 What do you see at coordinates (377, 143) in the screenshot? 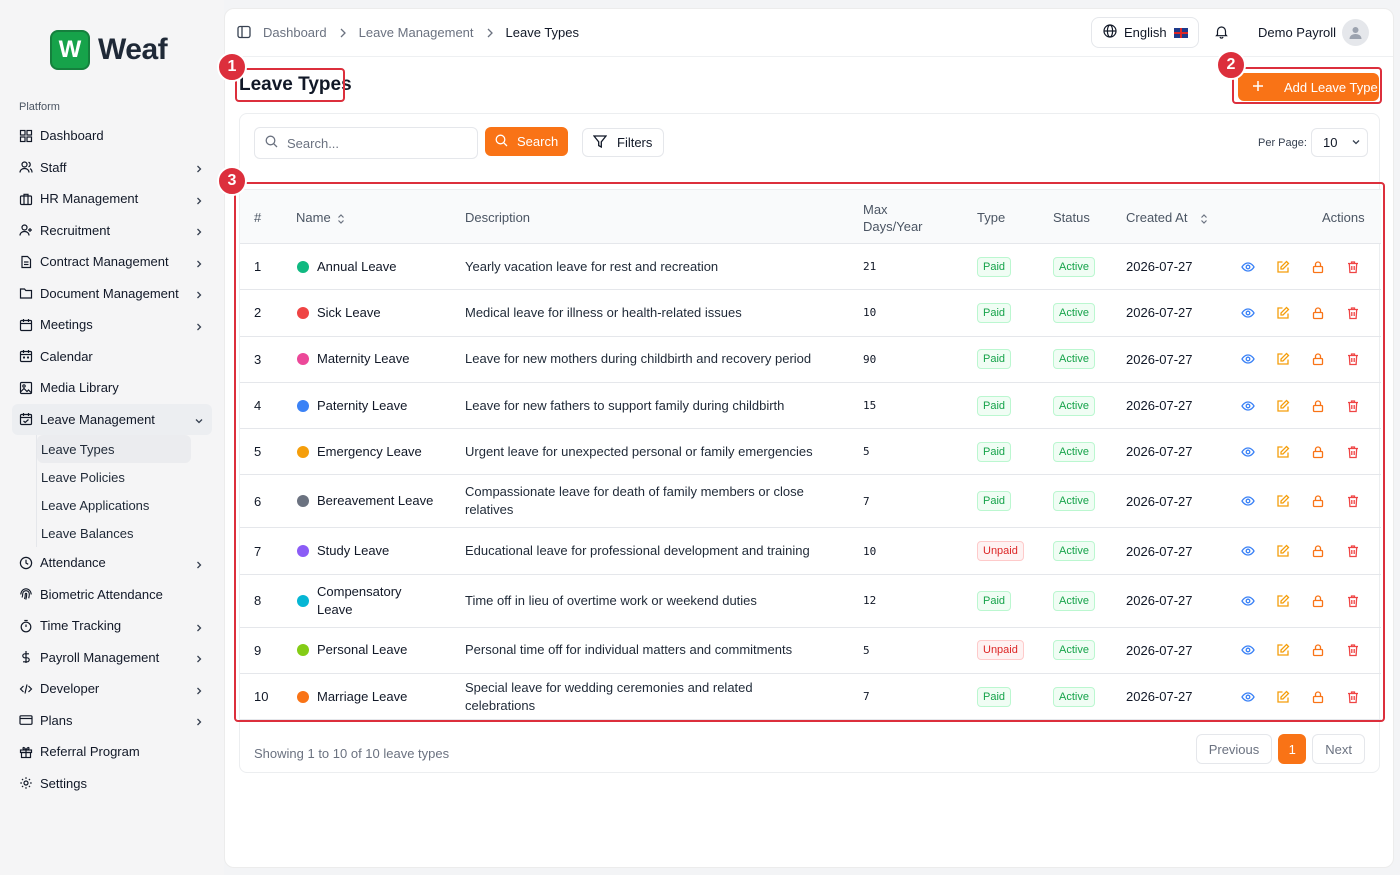
I see `search-input` at bounding box center [377, 143].